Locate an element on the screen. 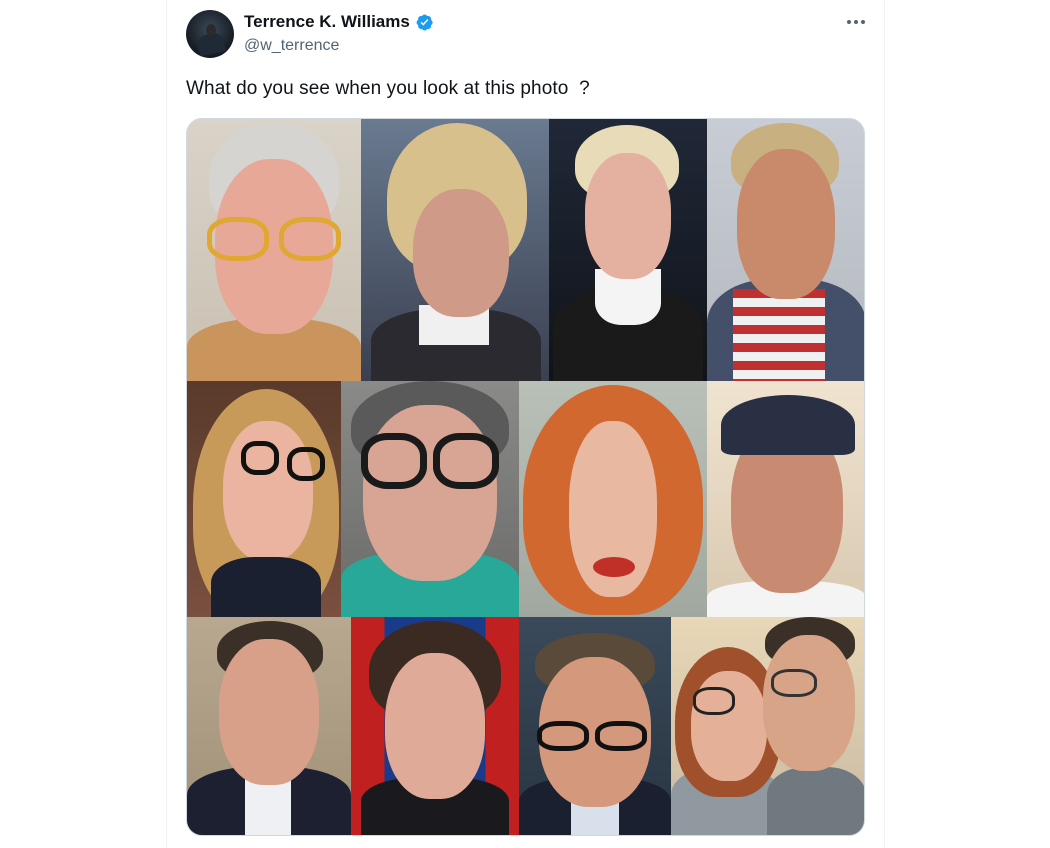  author-name-row: Terrence K. Williams is located at coordinates (339, 22).